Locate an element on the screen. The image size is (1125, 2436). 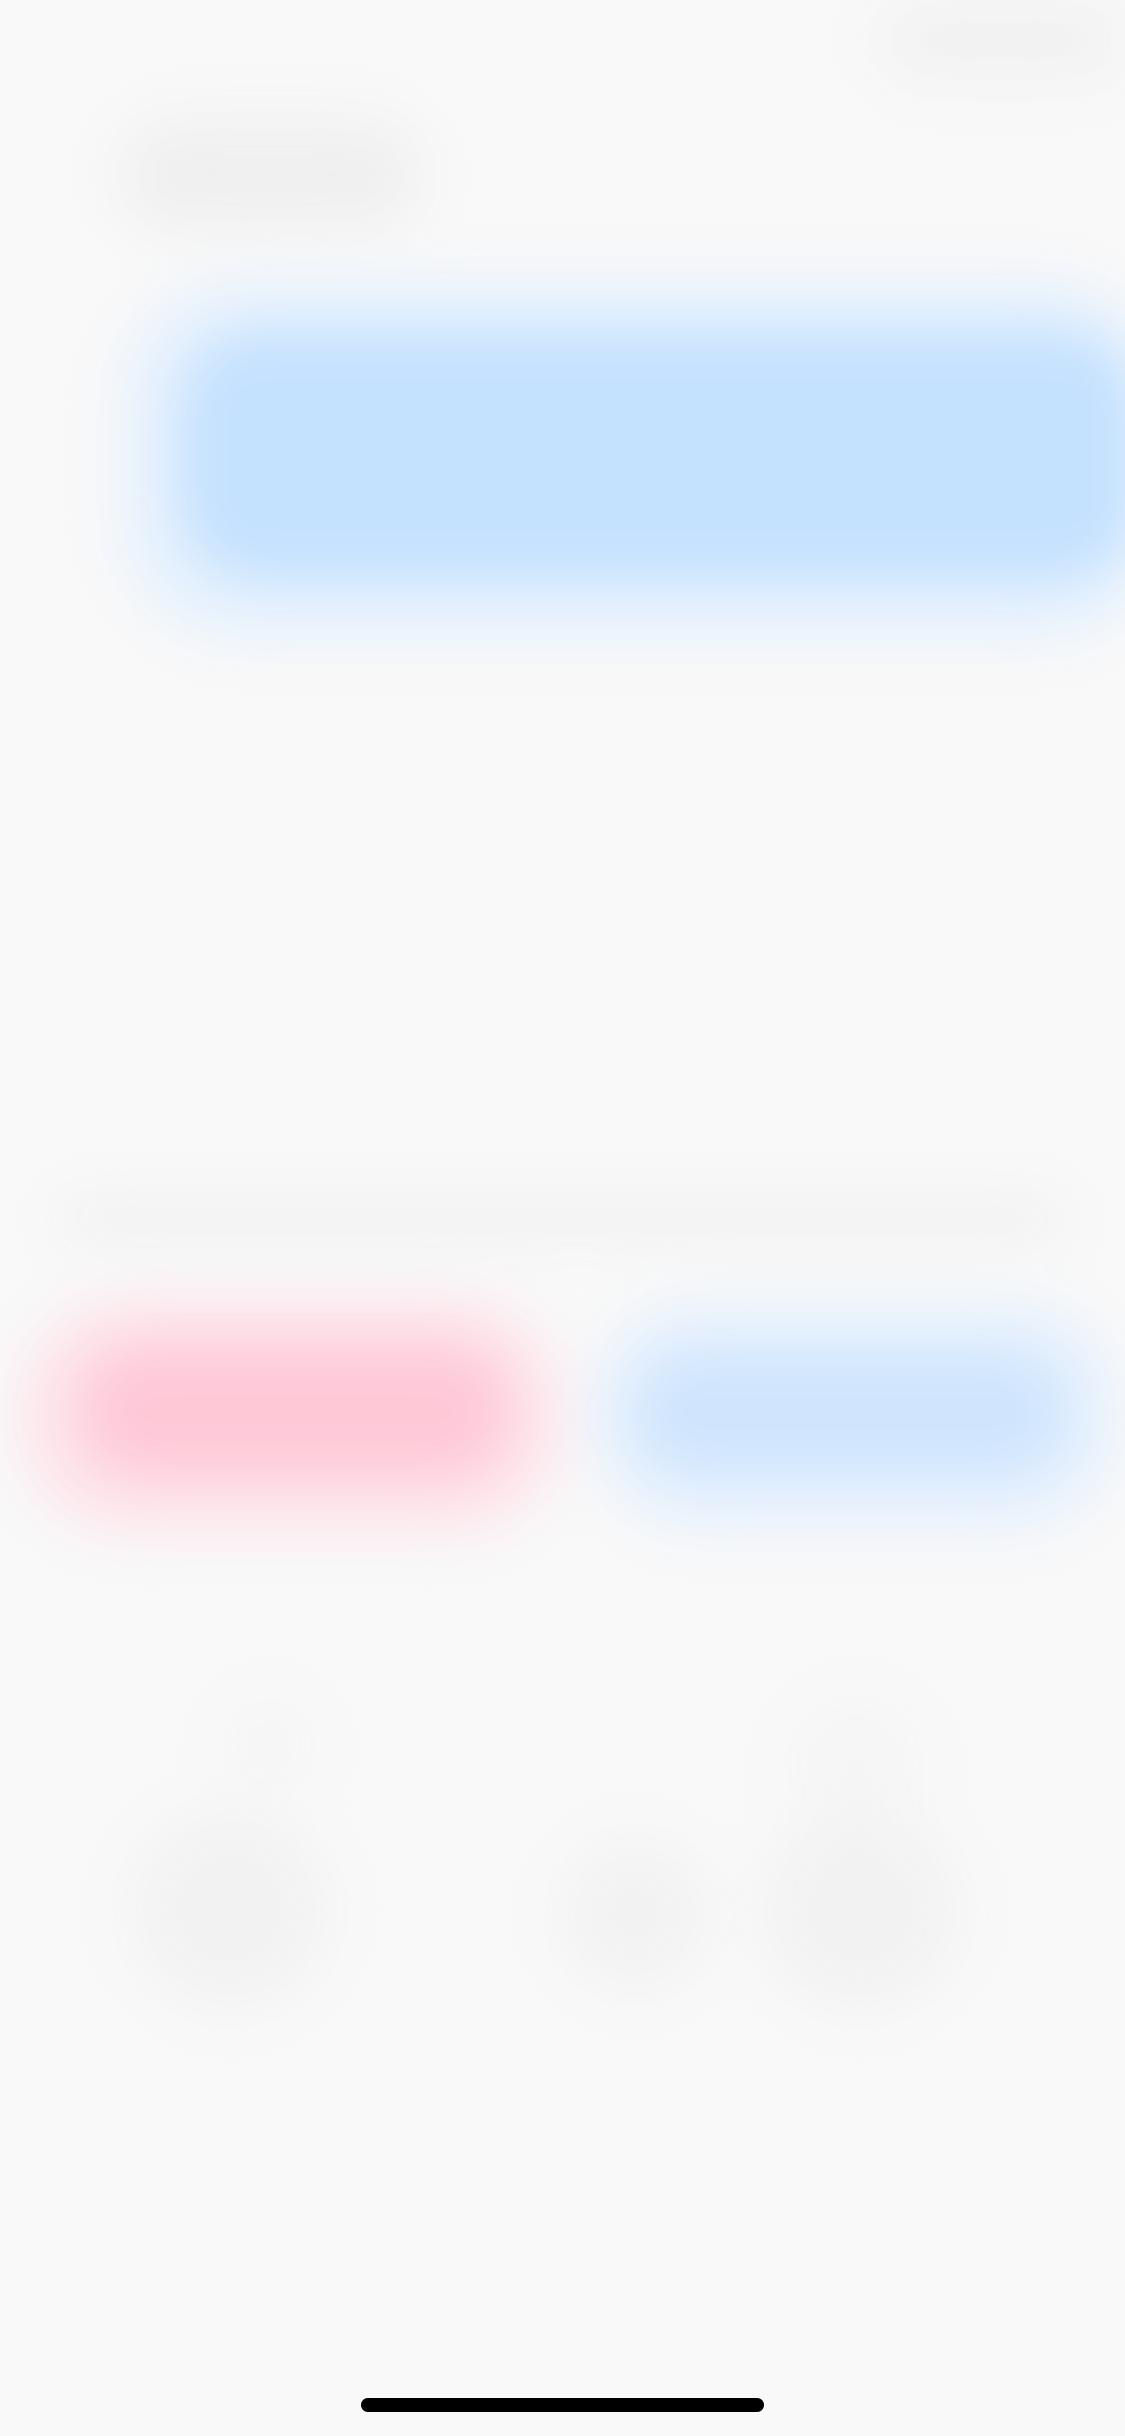
control-1-top-shape is located at coordinates (270, 1745).